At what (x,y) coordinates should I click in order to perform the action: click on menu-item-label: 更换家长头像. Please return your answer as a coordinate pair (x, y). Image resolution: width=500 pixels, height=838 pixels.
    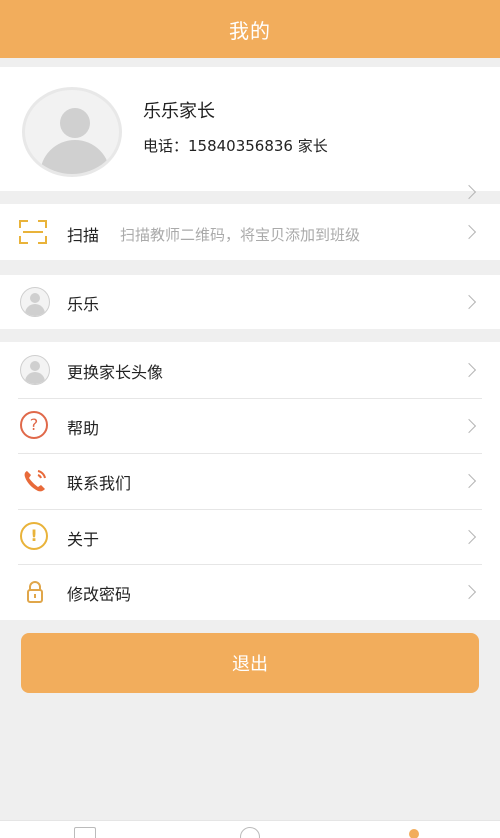
    Looking at the image, I should click on (115, 372).